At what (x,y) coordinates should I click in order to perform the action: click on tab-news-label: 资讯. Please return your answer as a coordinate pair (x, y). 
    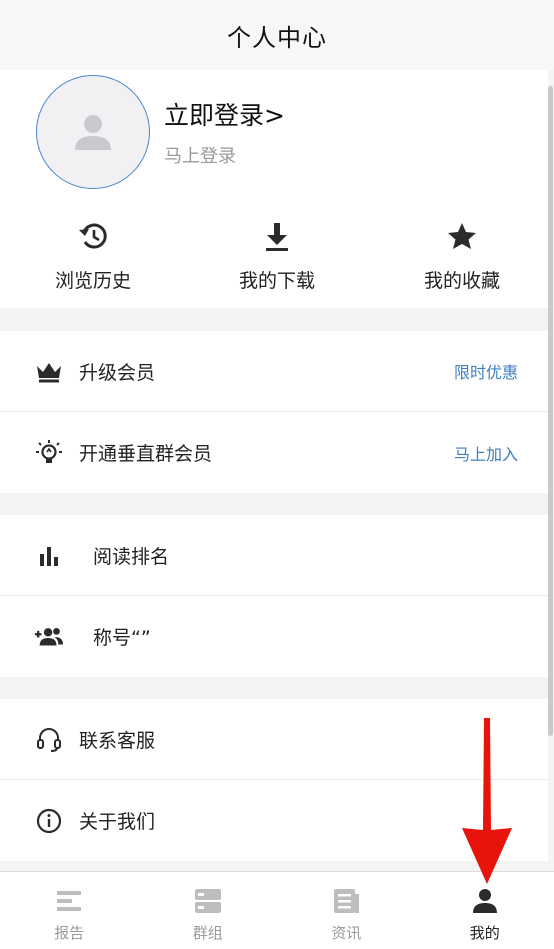
    Looking at the image, I should click on (346, 933).